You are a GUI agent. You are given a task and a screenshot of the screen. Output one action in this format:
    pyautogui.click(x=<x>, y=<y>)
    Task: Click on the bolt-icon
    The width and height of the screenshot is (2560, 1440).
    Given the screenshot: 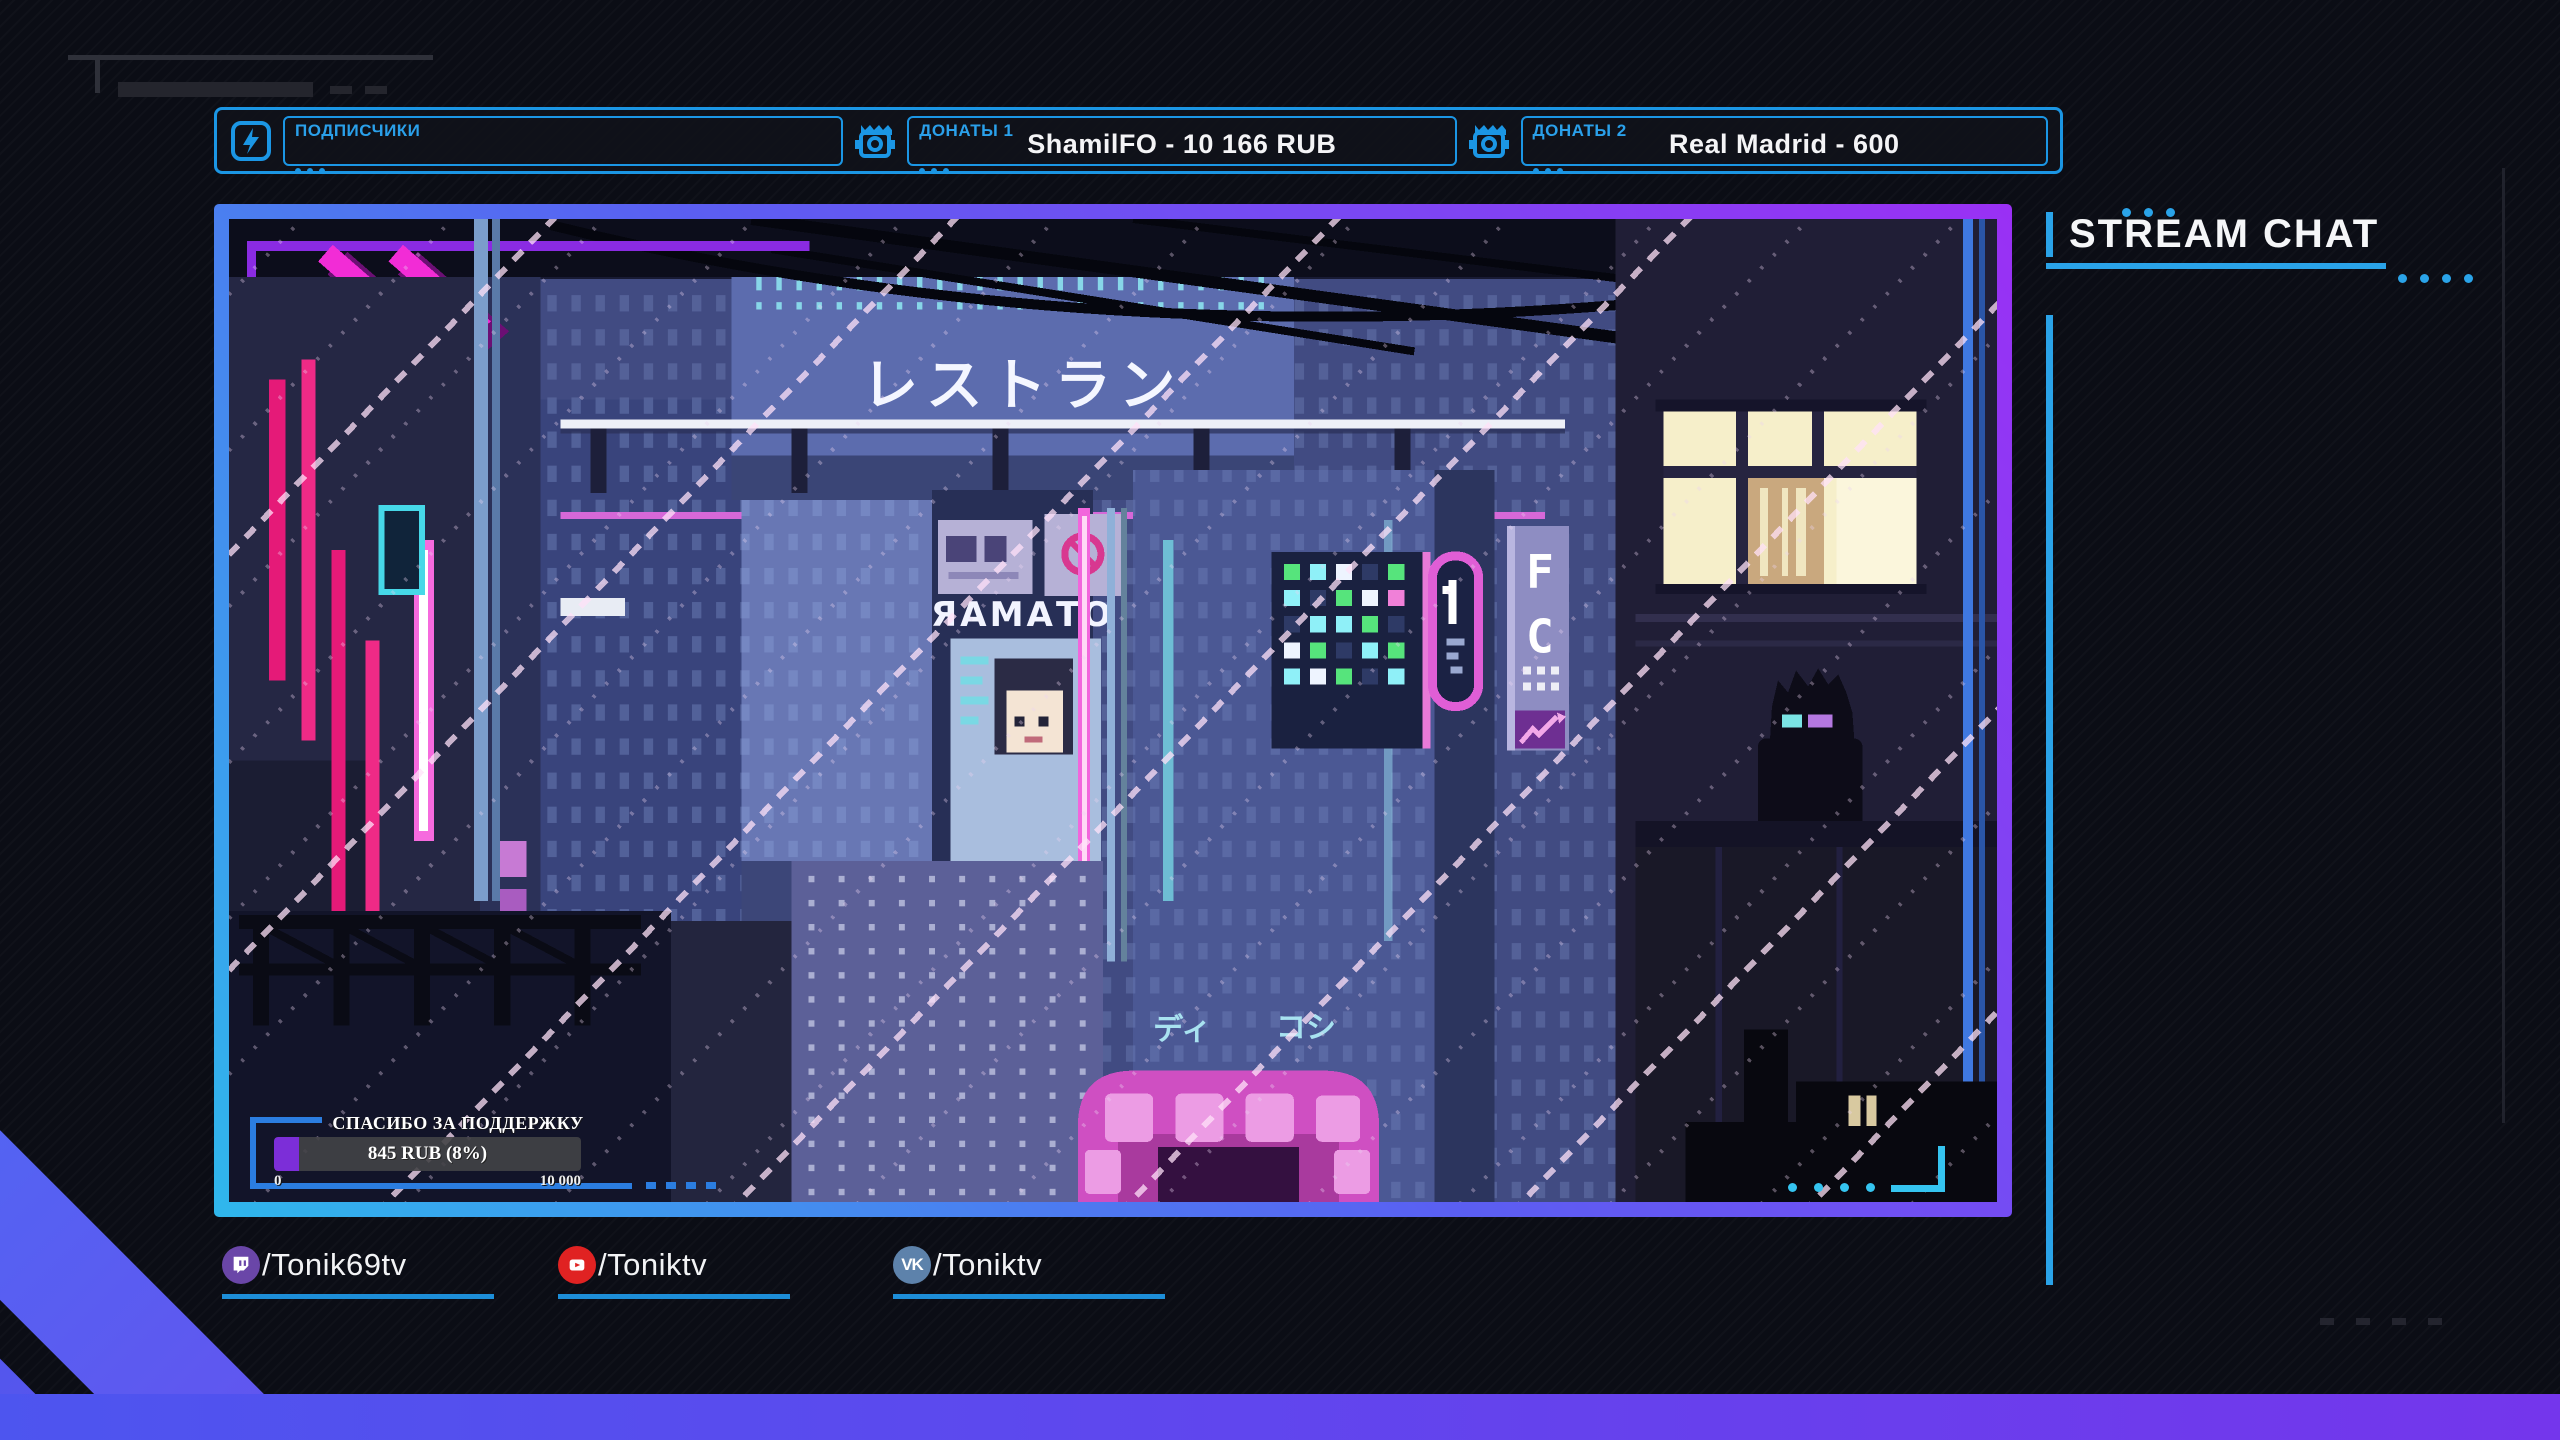 What is the action you would take?
    pyautogui.click(x=251, y=140)
    